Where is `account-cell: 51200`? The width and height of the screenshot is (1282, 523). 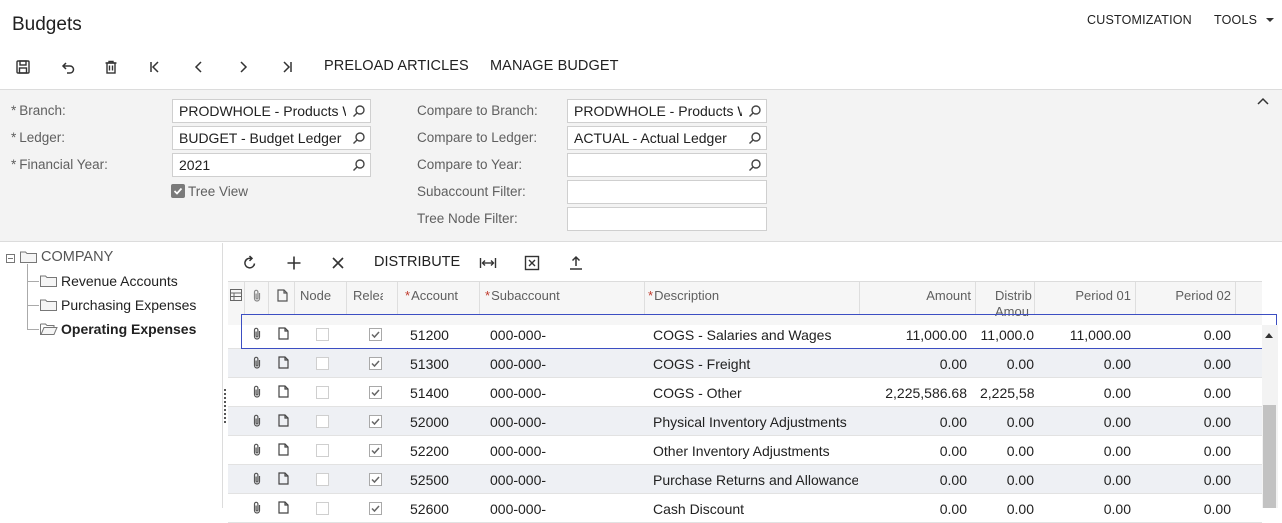
account-cell: 51200 is located at coordinates (429, 335).